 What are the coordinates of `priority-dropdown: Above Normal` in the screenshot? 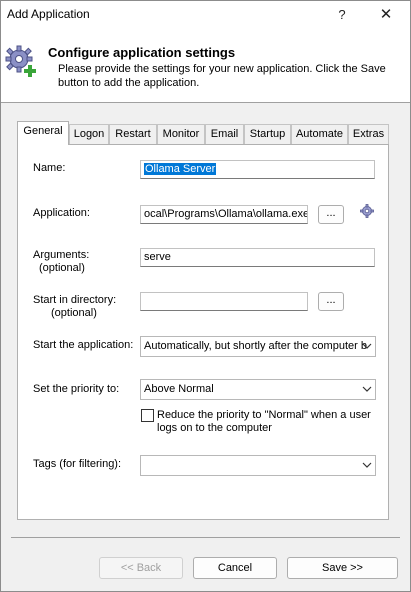 It's located at (258, 389).